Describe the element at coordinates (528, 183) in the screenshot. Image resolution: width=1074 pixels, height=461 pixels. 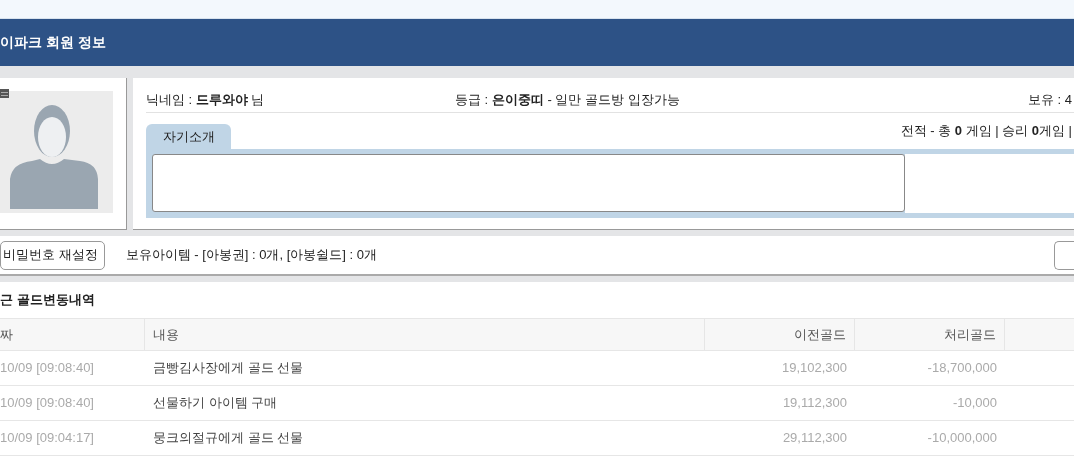
I see `intro-field` at that location.